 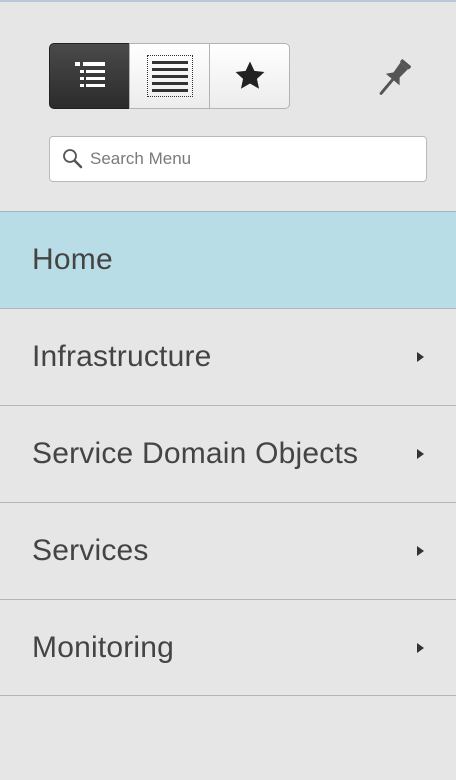 What do you see at coordinates (73, 159) in the screenshot?
I see `search-icon` at bounding box center [73, 159].